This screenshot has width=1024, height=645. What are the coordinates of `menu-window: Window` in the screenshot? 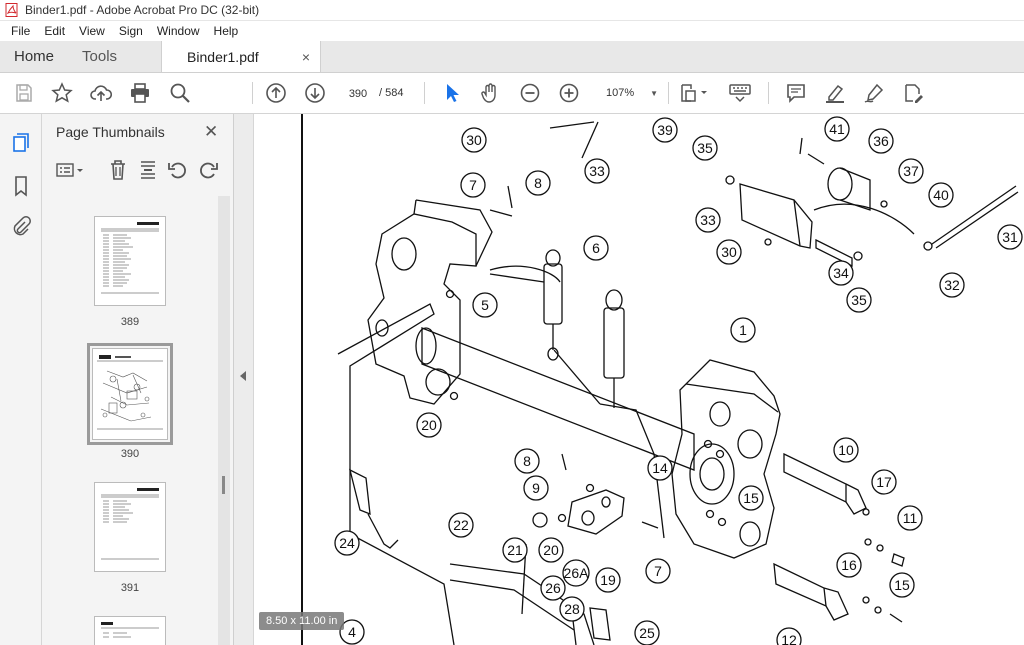 It's located at (178, 31).